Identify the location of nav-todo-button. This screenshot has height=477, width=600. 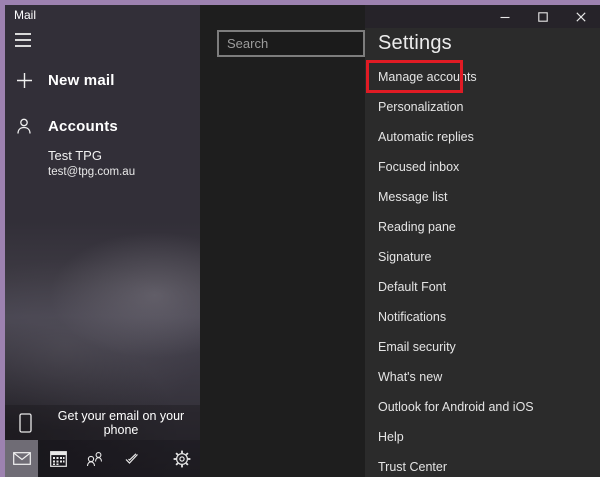
(131, 458).